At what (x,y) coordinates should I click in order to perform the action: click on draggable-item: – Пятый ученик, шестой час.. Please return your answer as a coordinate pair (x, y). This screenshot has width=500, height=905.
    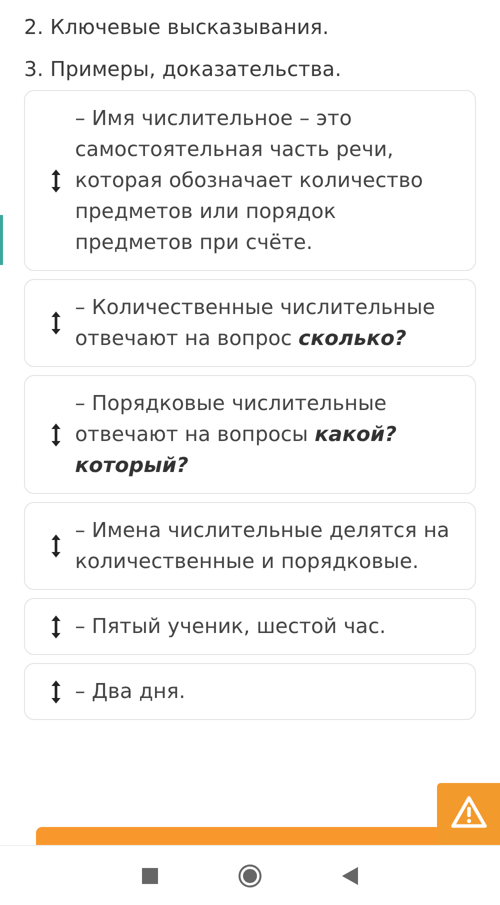
    Looking at the image, I should click on (250, 626).